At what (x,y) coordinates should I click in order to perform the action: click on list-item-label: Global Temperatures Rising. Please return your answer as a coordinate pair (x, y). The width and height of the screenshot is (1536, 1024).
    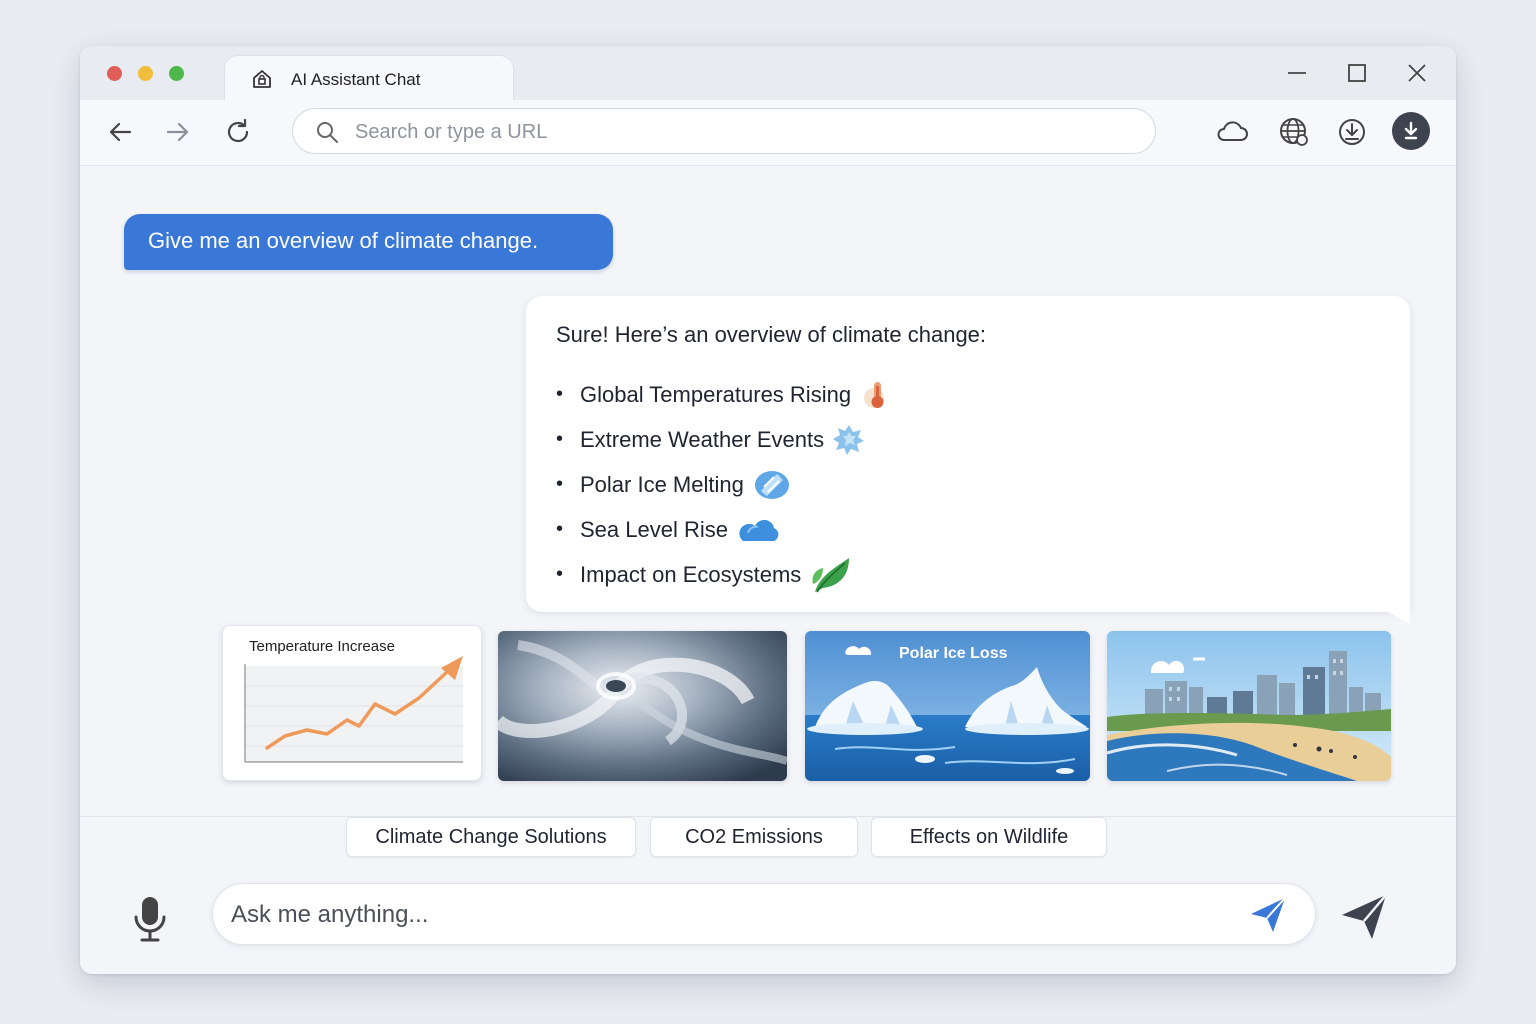
    Looking at the image, I should click on (716, 394).